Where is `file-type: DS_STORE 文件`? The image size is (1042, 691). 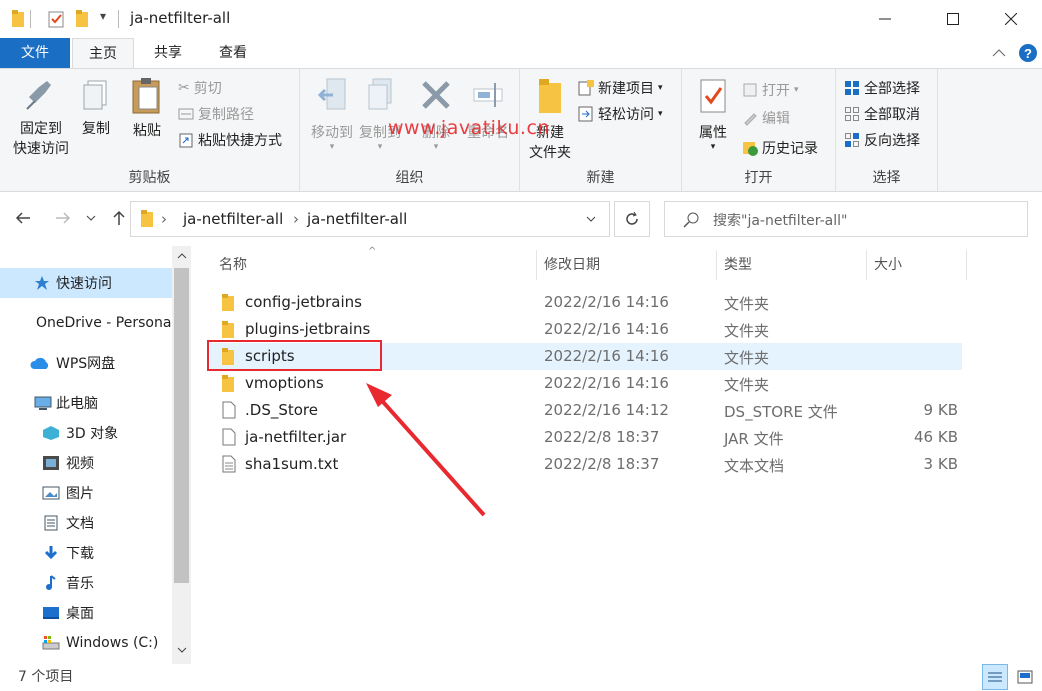
file-type: DS_STORE 文件 is located at coordinates (781, 412).